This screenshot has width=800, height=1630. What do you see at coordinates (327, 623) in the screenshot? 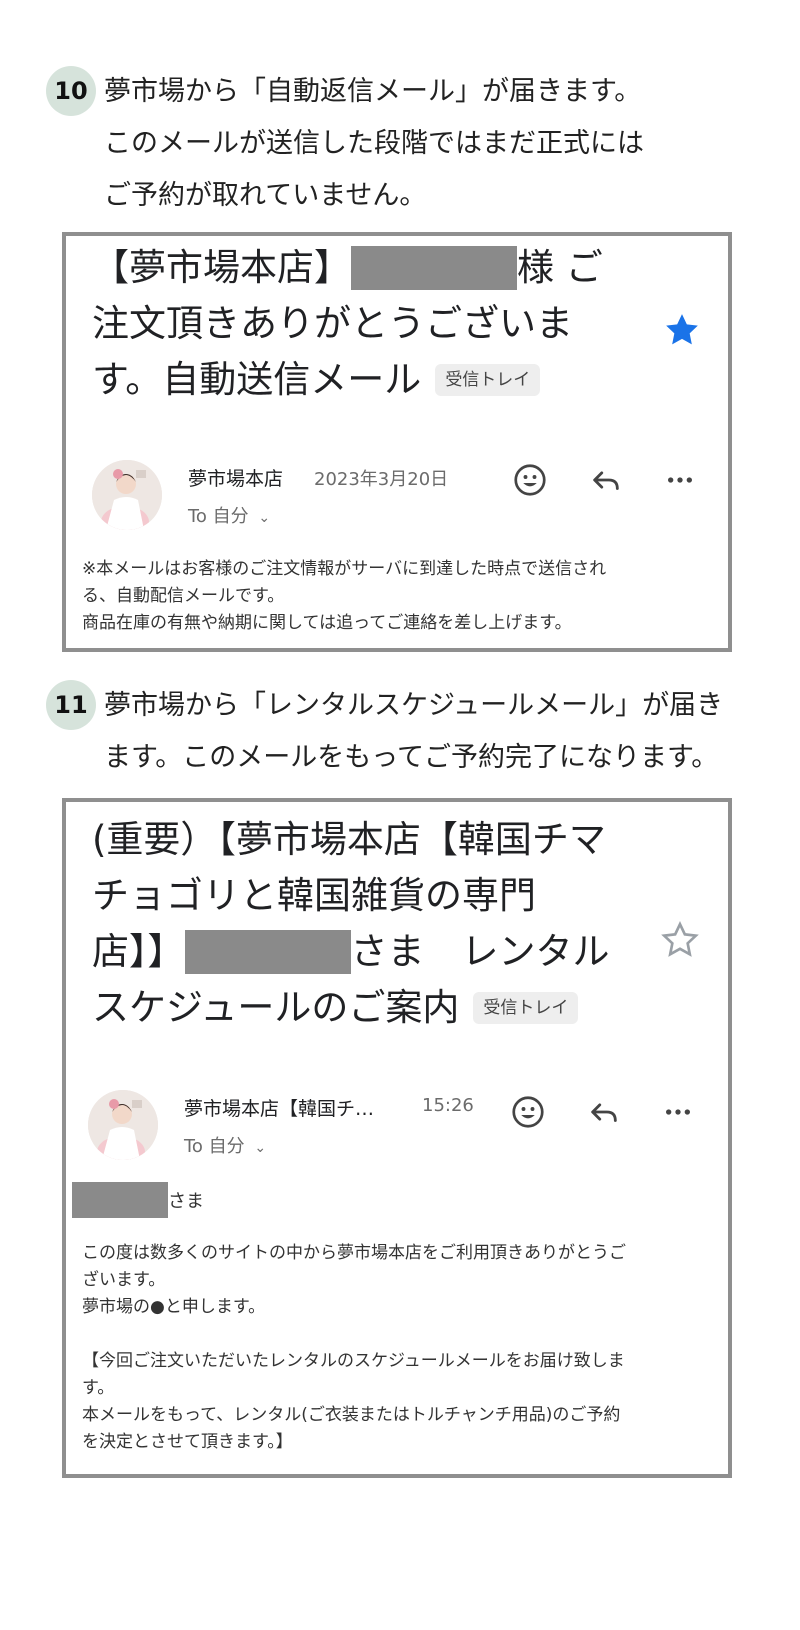
I see `body-line: 商品在庫の有無や納期に関しては追ってご連絡を差し上げます。` at bounding box center [327, 623].